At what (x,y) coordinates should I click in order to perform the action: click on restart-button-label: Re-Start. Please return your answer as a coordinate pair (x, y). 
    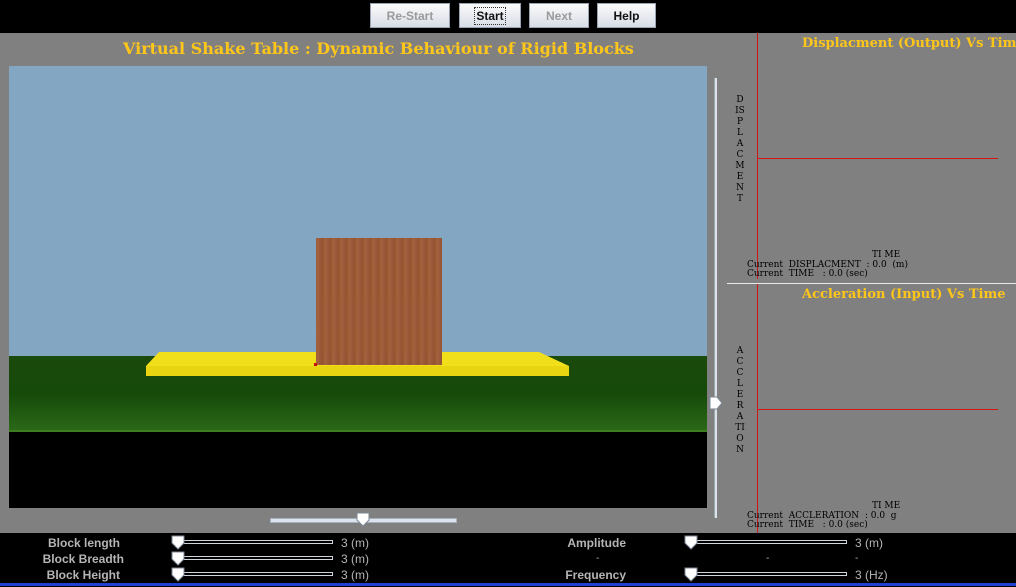
    Looking at the image, I should click on (410, 15).